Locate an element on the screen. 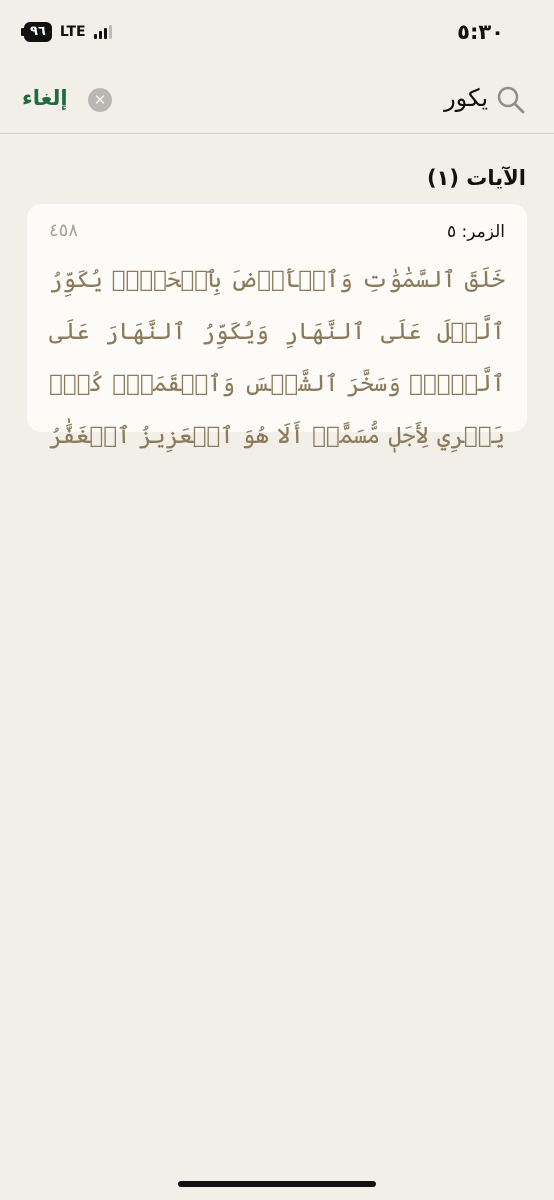 The height and width of the screenshot is (1200, 554). battery-indicator: ٩٦ is located at coordinates (36, 32).